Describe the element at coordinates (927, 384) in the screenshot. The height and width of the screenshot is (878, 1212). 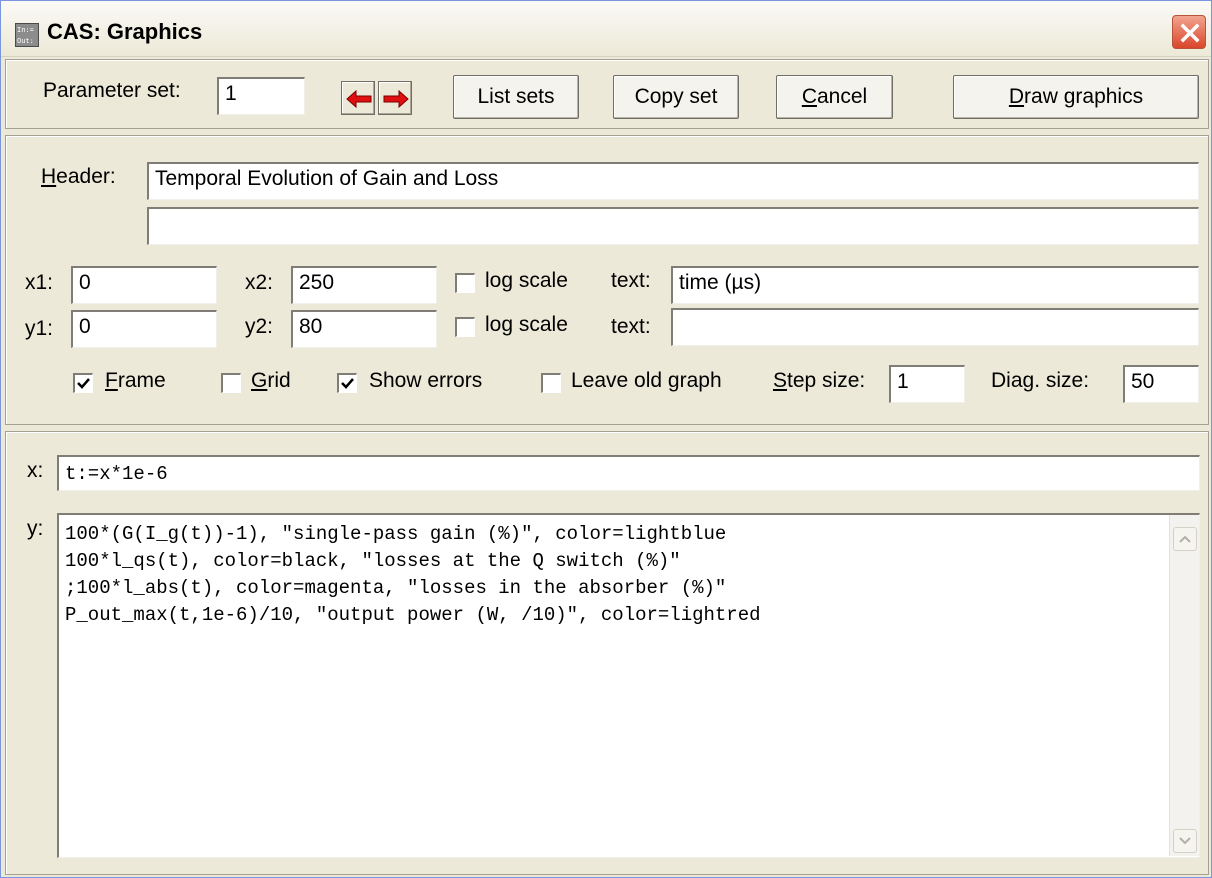
I see `step-size-input: 1` at that location.